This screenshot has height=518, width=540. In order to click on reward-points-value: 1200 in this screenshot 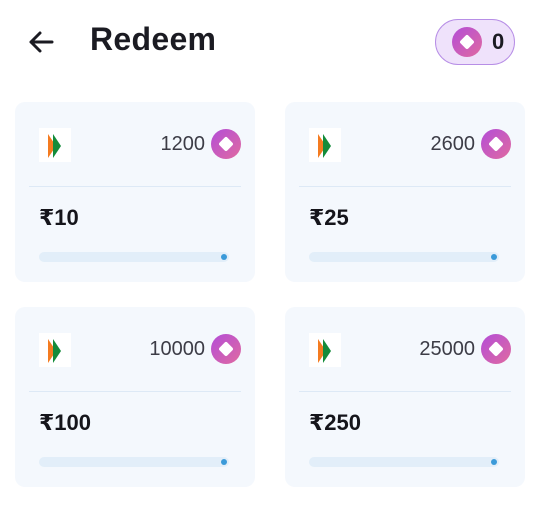, I will do `click(183, 143)`.